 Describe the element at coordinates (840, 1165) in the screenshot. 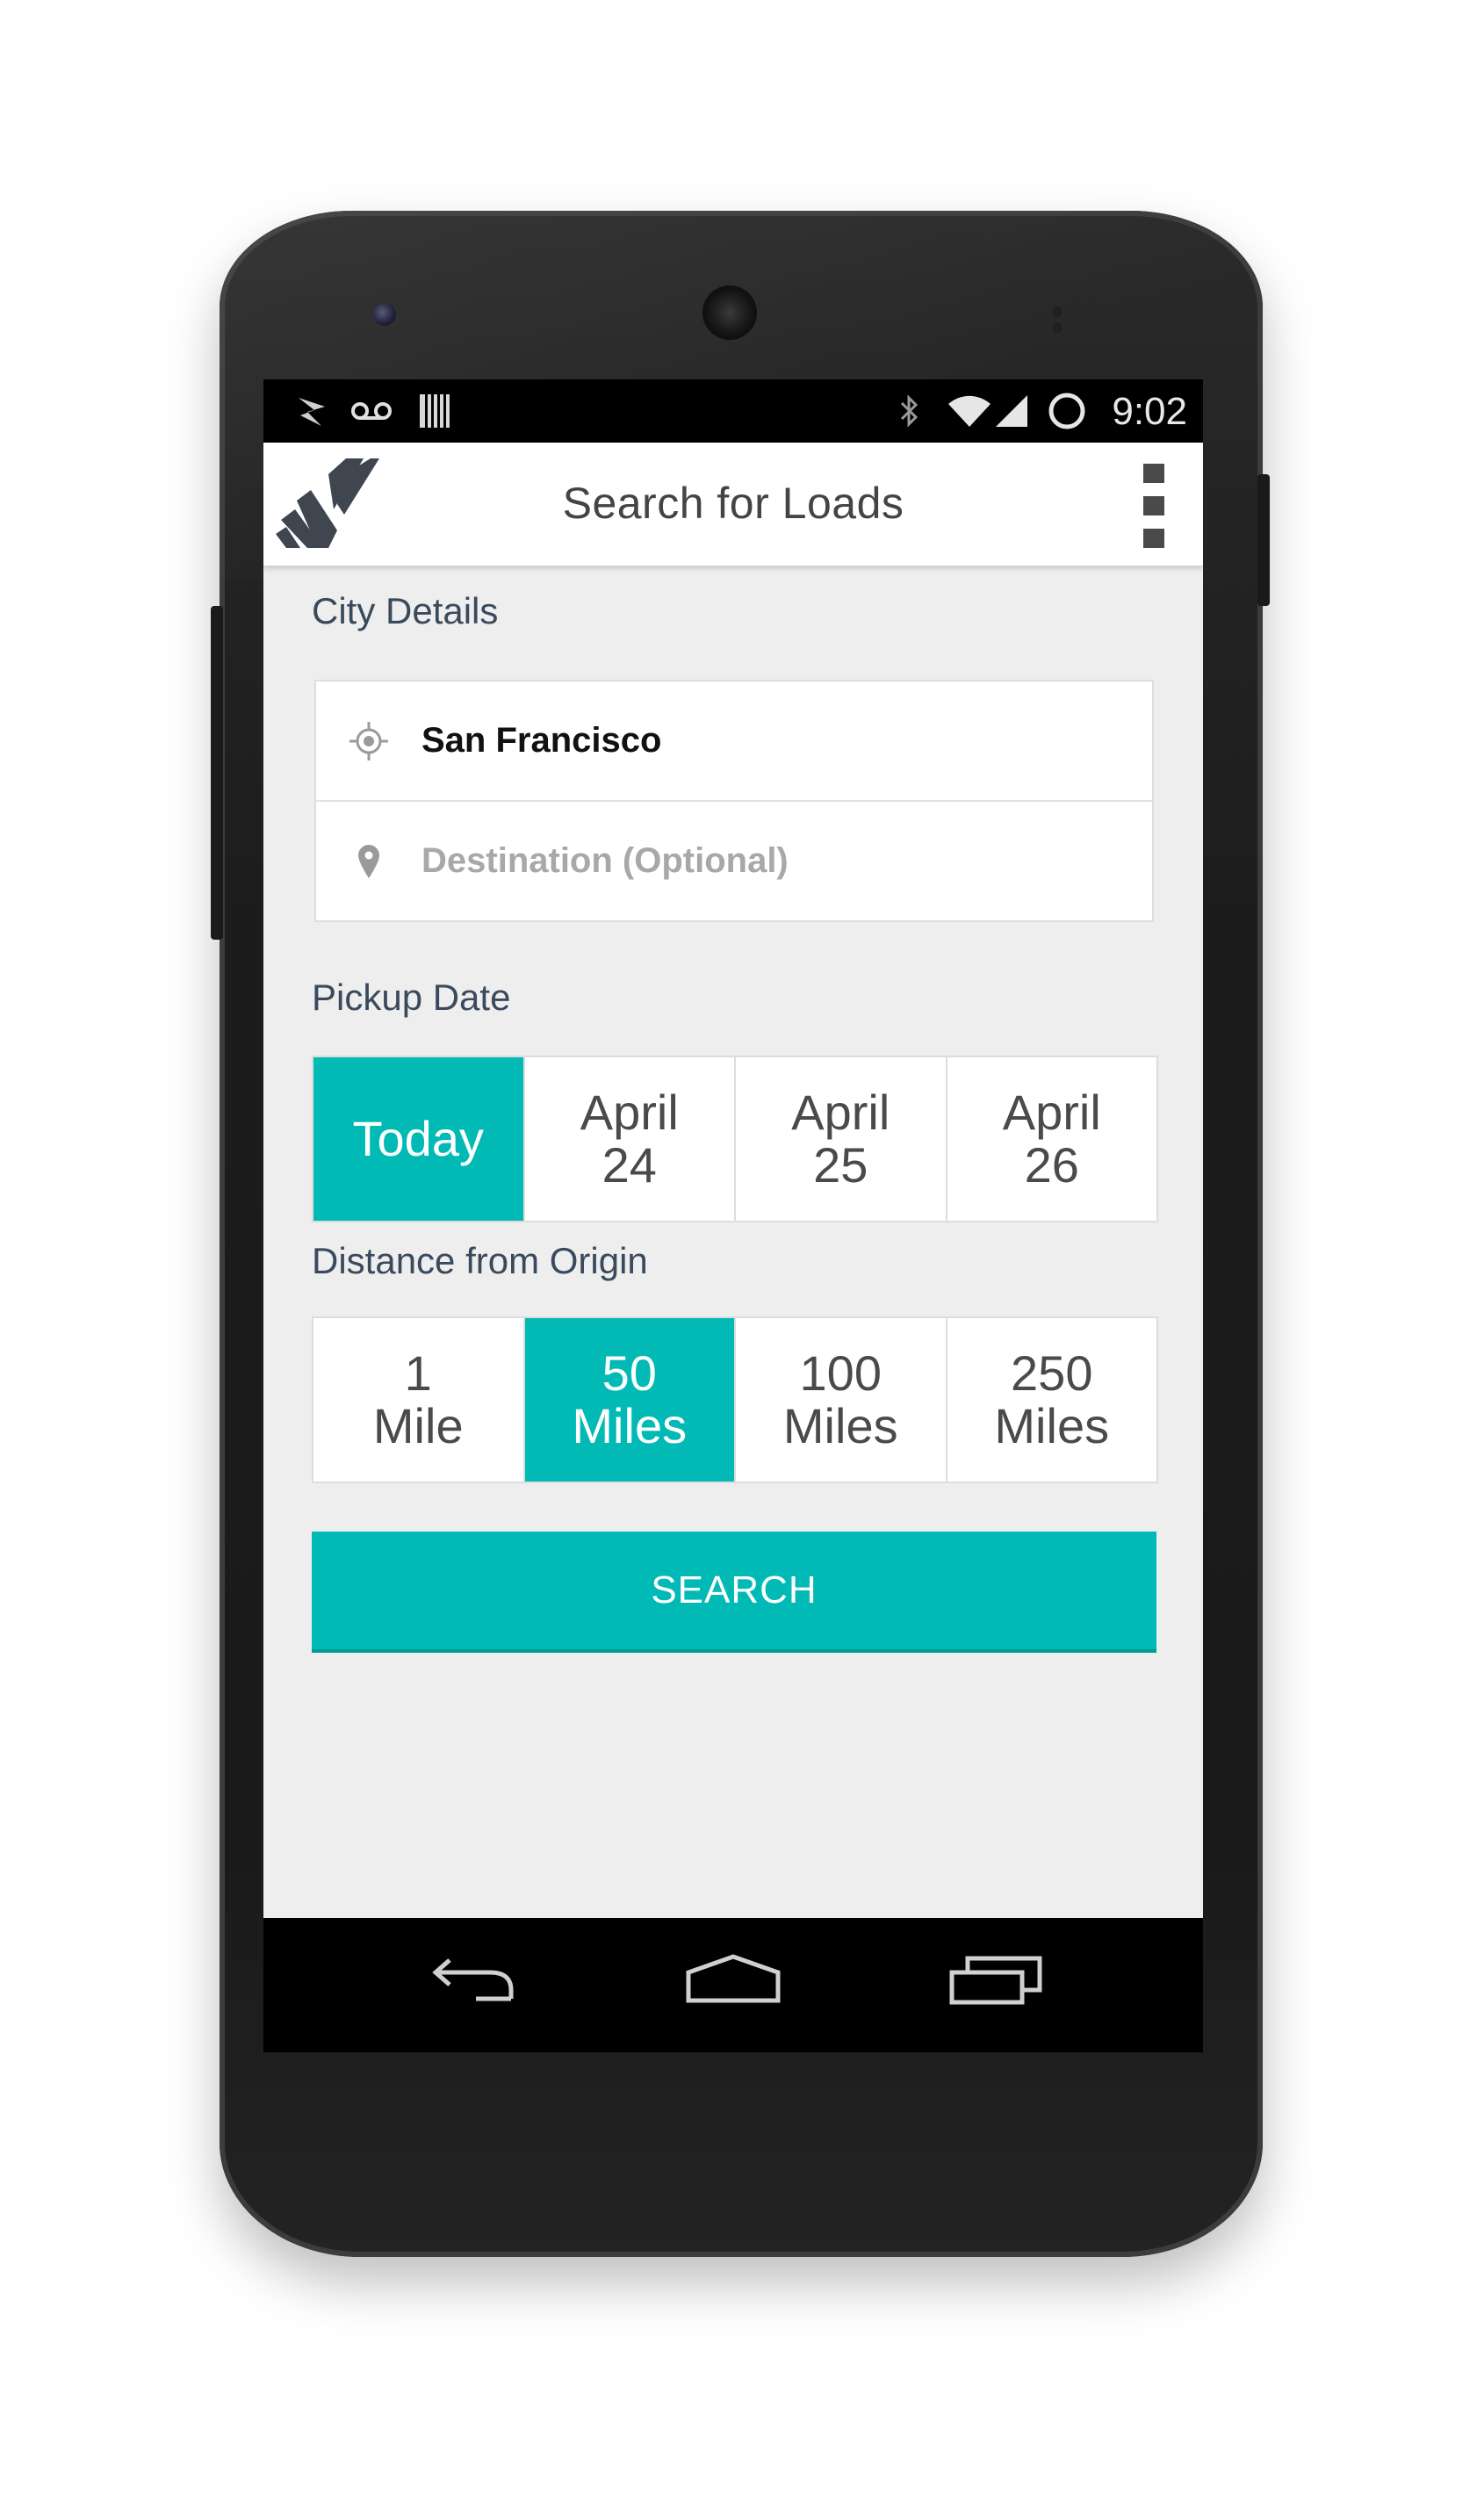

I see `option-line2: 25` at that location.